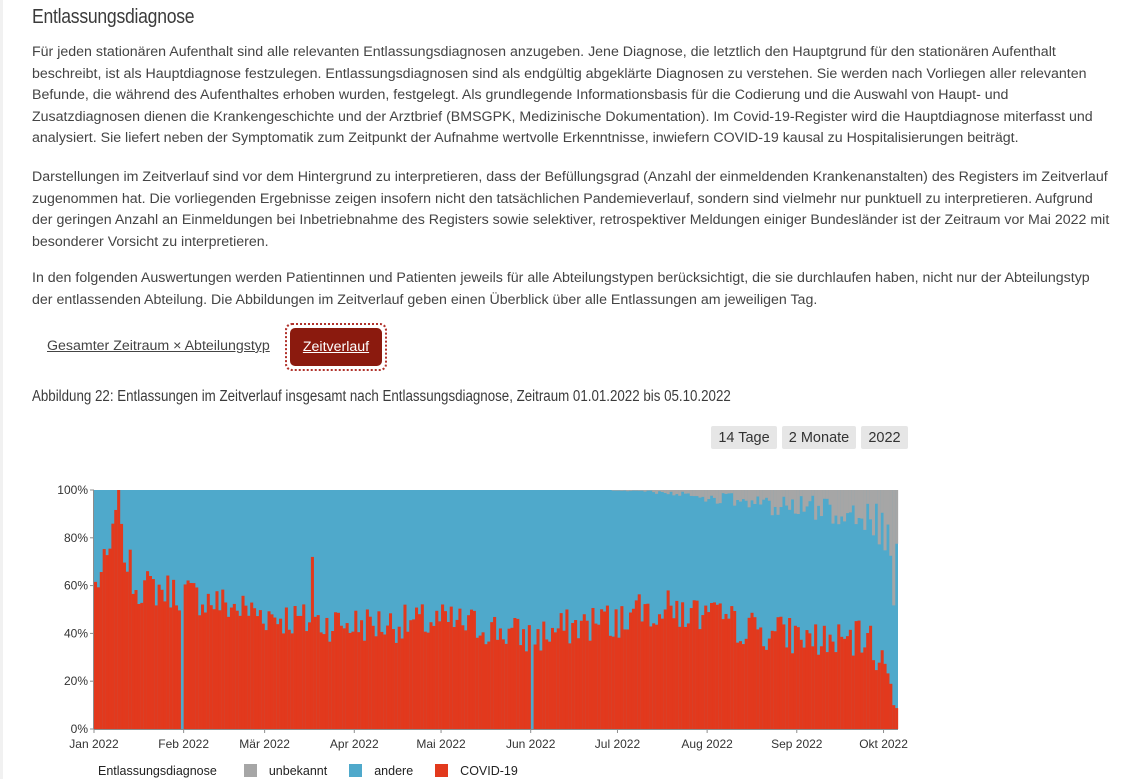 The width and height of the screenshot is (1146, 779). I want to click on range-14-days-button: 14 Tage, so click(744, 437).